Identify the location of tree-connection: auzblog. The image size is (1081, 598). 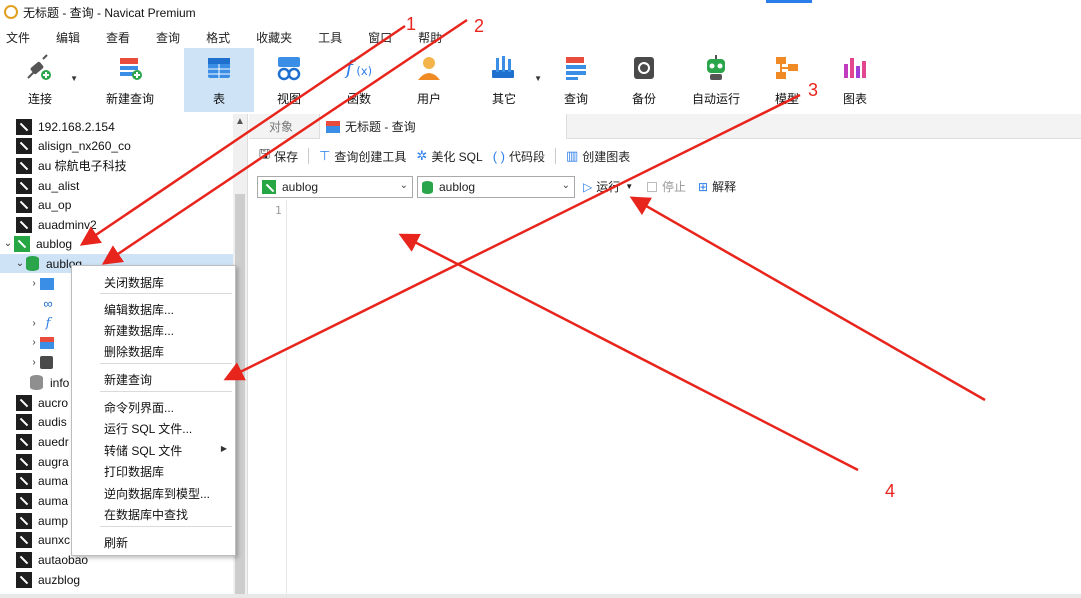
(131, 579).